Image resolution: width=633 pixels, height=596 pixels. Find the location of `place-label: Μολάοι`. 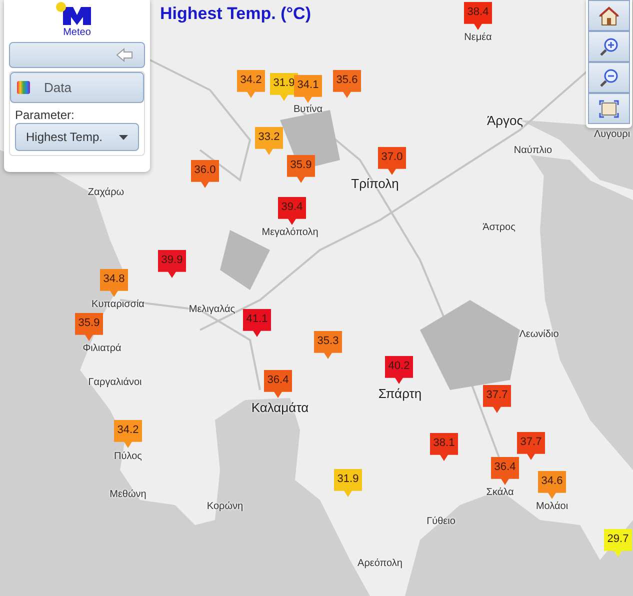

place-label: Μολάοι is located at coordinates (552, 506).